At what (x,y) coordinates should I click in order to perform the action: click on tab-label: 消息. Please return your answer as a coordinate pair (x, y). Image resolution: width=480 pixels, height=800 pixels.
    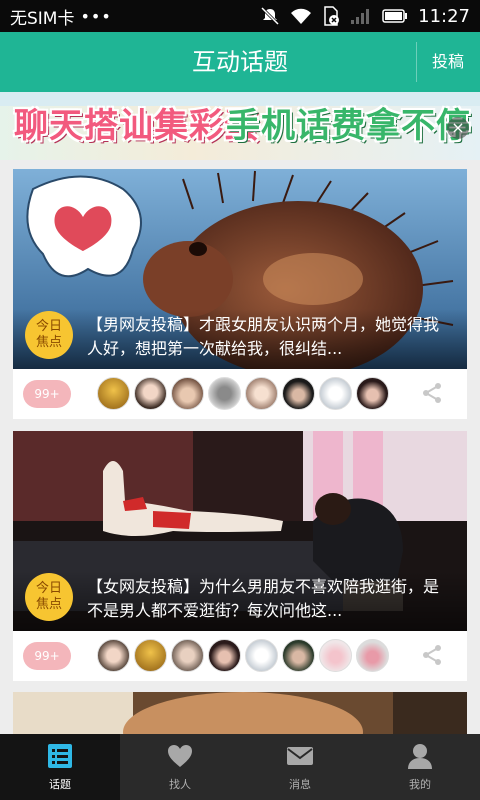
    Looking at the image, I should click on (300, 784).